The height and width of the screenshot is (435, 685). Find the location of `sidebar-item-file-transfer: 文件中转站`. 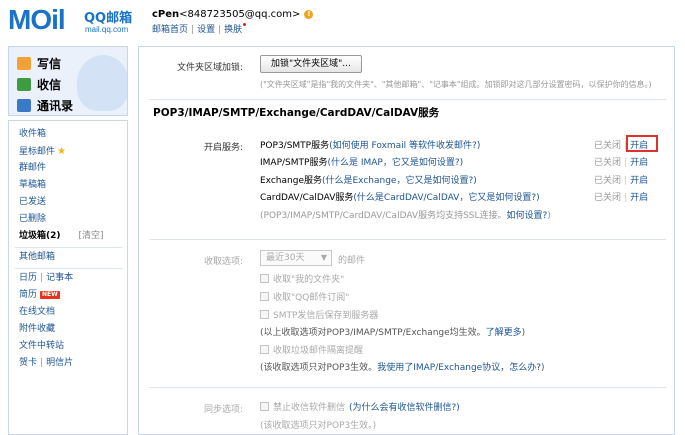

sidebar-item-file-transfer: 文件中转站 is located at coordinates (41, 346).